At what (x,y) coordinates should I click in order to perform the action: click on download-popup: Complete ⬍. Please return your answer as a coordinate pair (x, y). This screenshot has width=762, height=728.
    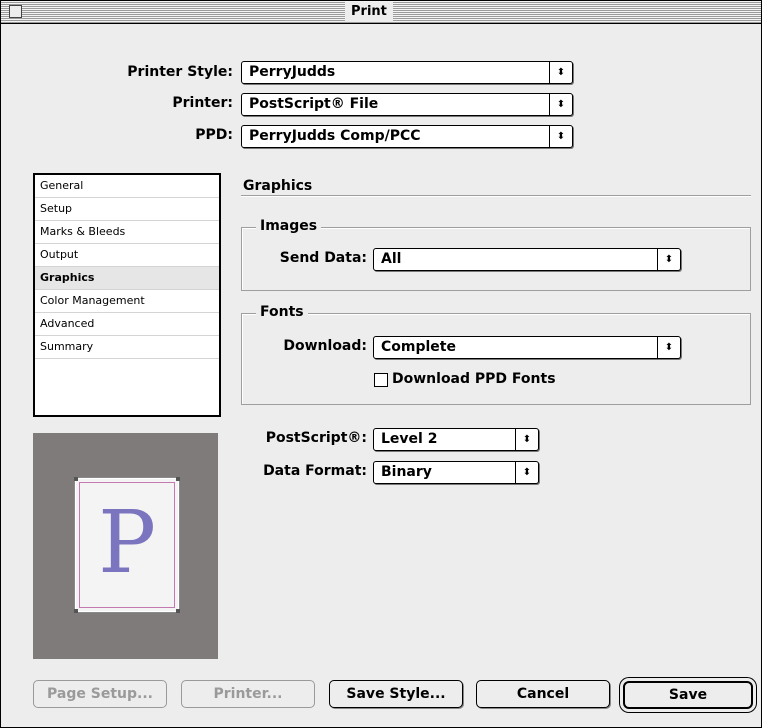
    Looking at the image, I should click on (527, 347).